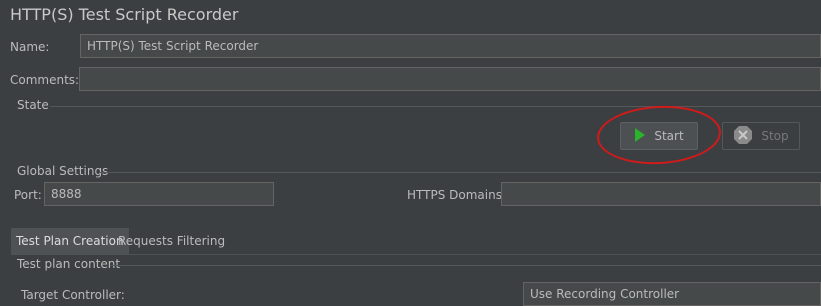 The height and width of the screenshot is (306, 821). What do you see at coordinates (63, 171) in the screenshot?
I see `global-settings-heading: Global Settings` at bounding box center [63, 171].